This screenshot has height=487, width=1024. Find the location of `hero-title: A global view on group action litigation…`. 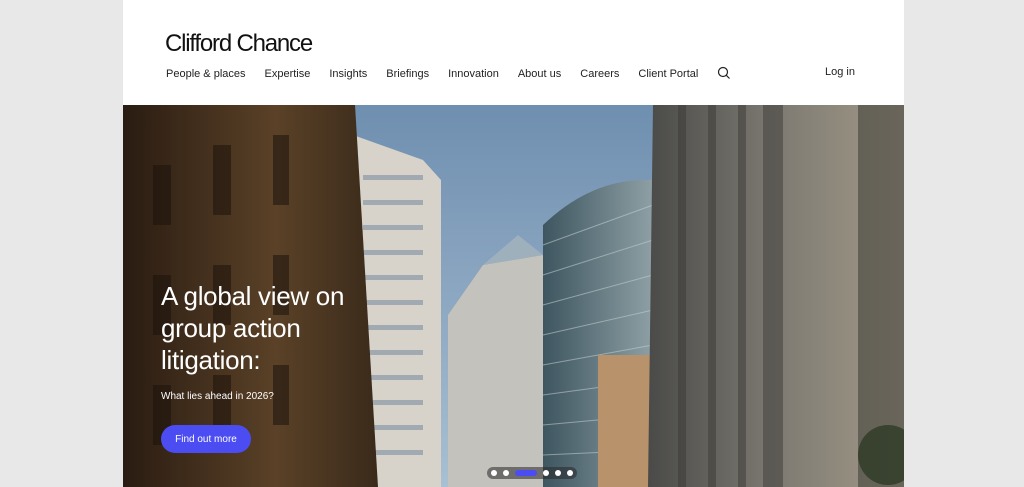

hero-title: A global view on group action litigation… is located at coordinates (253, 328).